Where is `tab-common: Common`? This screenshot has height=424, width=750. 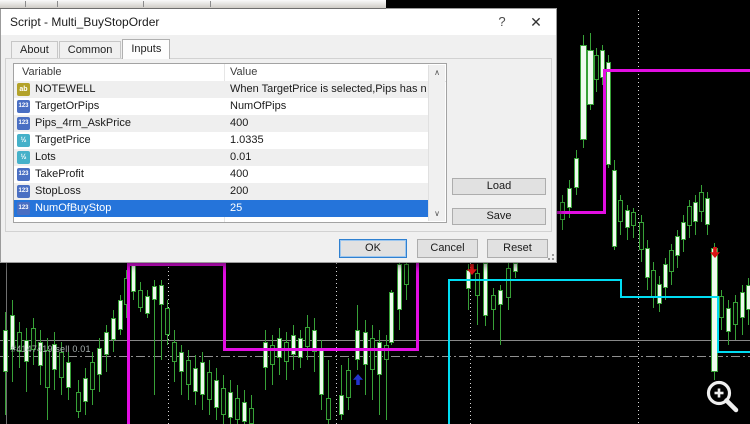
tab-common: Common is located at coordinates (90, 50).